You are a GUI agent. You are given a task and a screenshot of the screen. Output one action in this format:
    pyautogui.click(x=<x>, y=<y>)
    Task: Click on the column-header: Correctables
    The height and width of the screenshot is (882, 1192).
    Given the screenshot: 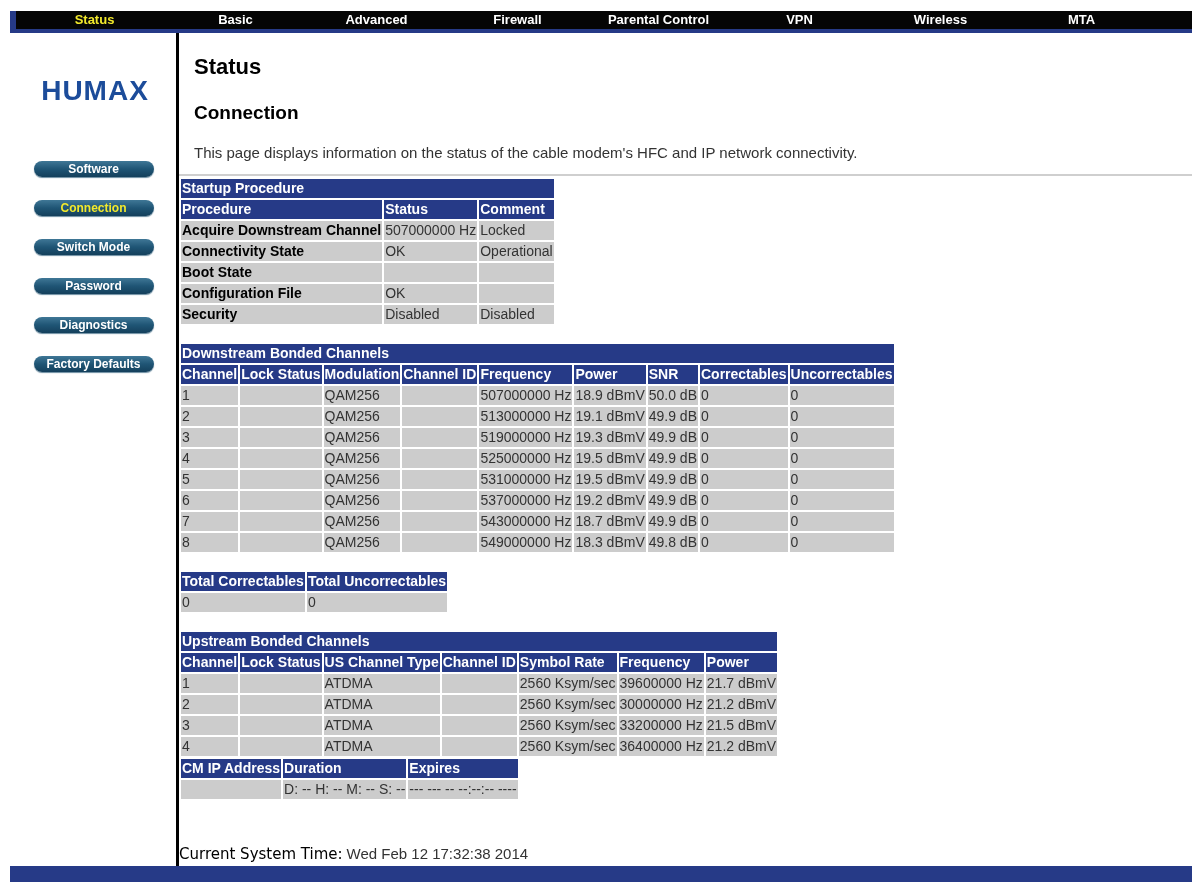 What is the action you would take?
    pyautogui.click(x=744, y=374)
    